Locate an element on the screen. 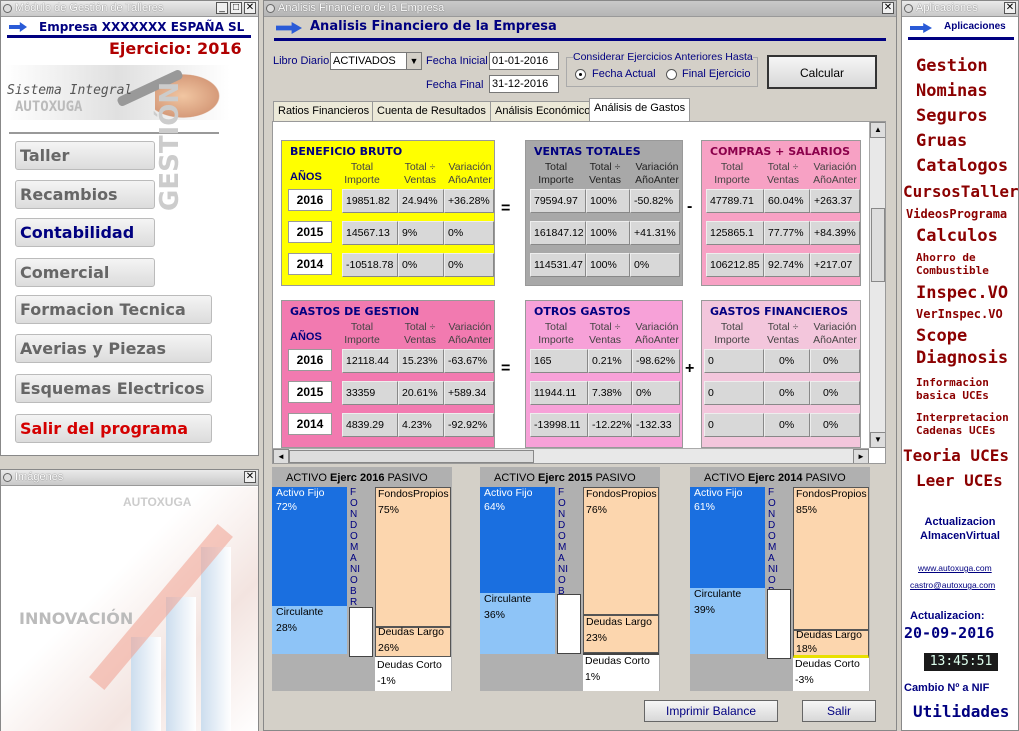  fp-label: FondosPropios is located at coordinates (831, 494).